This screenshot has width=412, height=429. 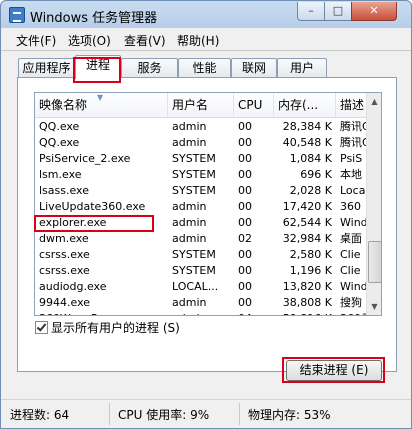 What do you see at coordinates (302, 68) in the screenshot?
I see `tab-users: 用户` at bounding box center [302, 68].